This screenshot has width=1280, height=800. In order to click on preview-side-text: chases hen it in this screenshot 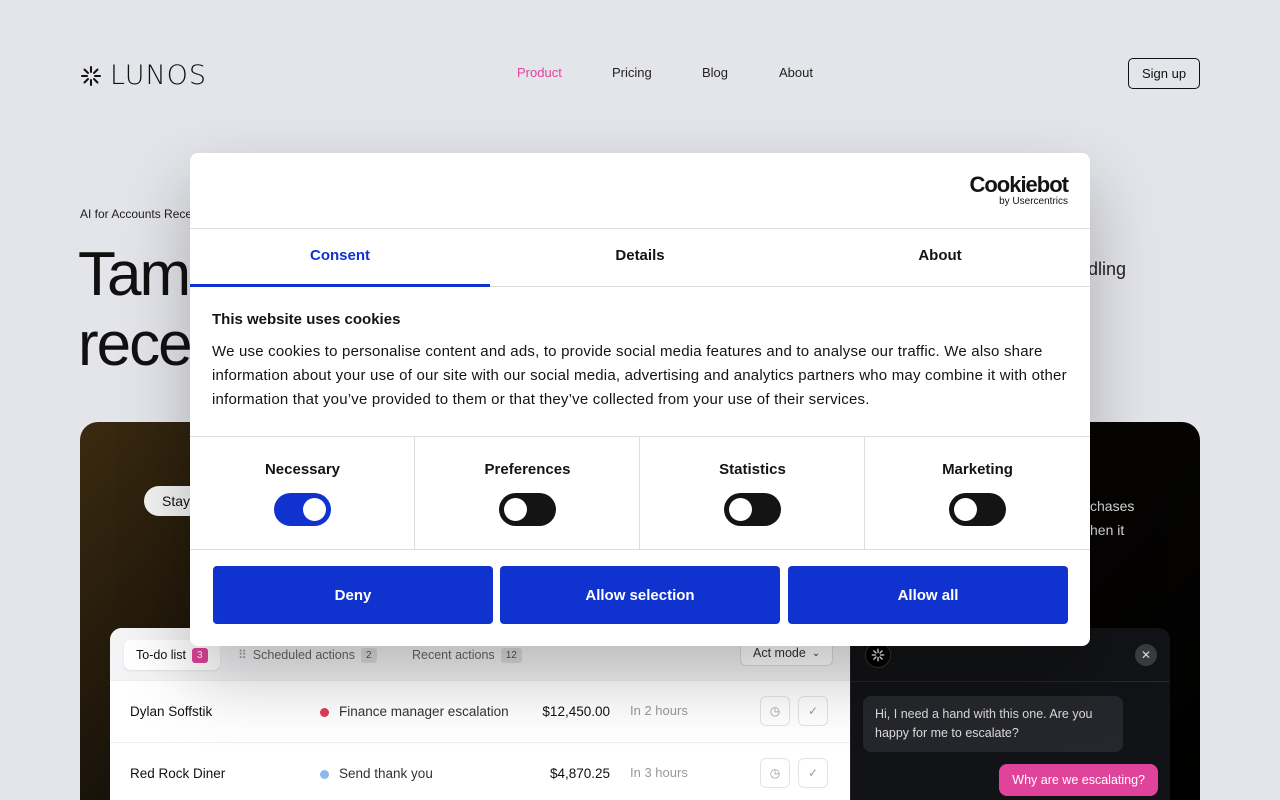, I will do `click(1112, 518)`.